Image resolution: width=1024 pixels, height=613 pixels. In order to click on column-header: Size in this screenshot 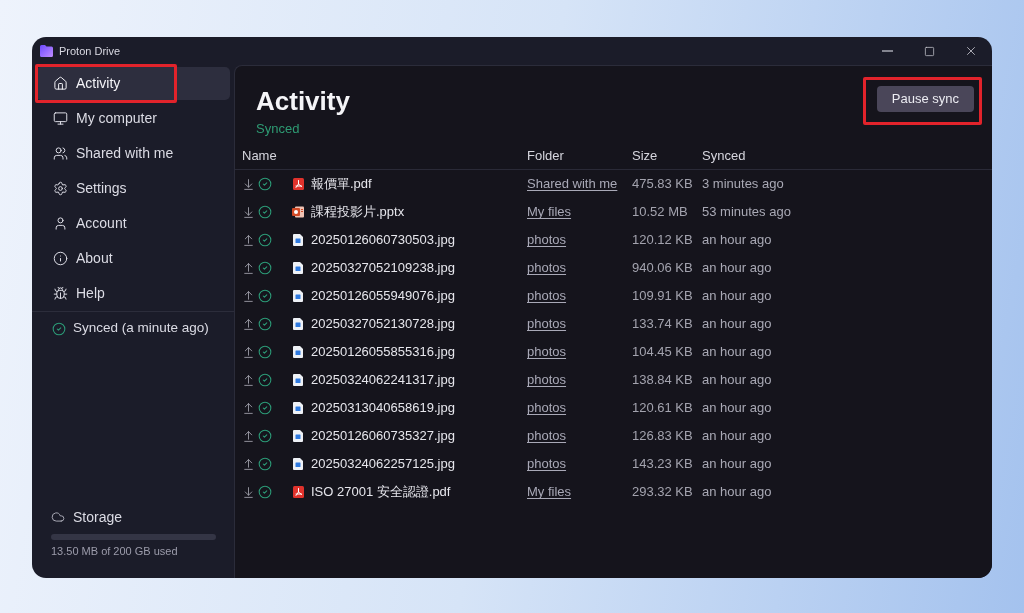, I will do `click(645, 155)`.